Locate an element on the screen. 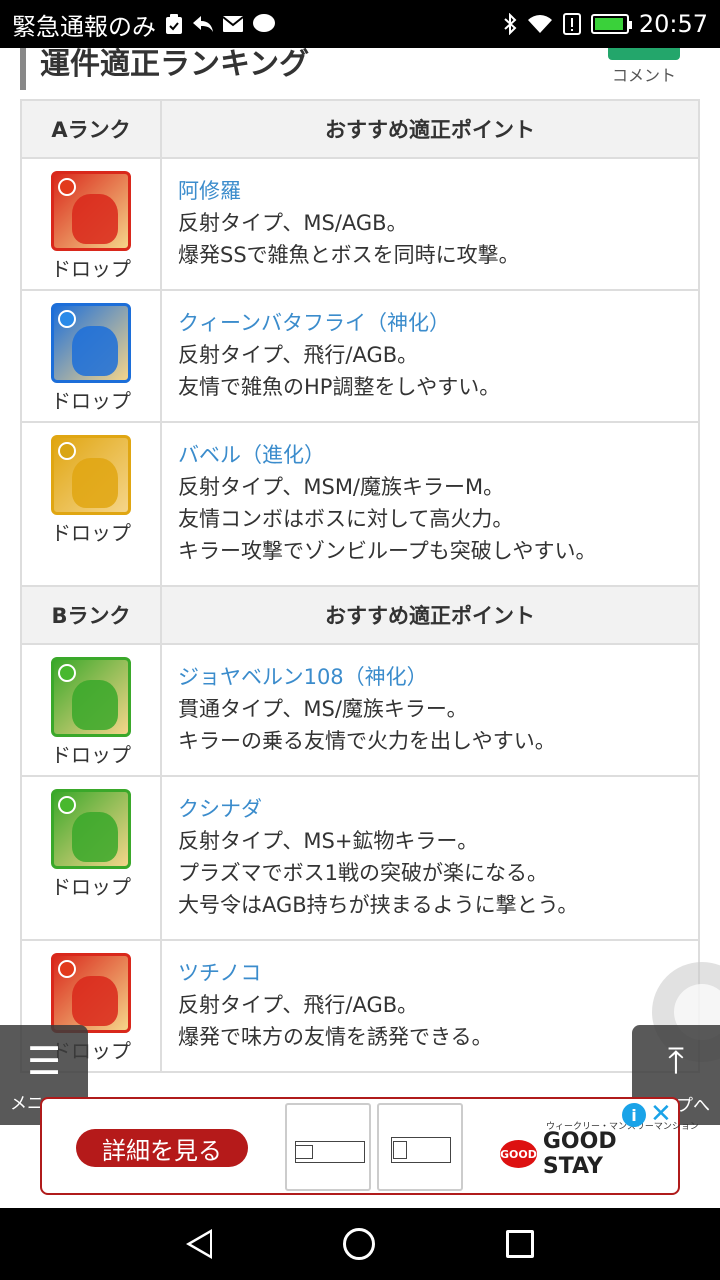 This screenshot has width=720, height=1280. comment-label: コメント is located at coordinates (643, 75).